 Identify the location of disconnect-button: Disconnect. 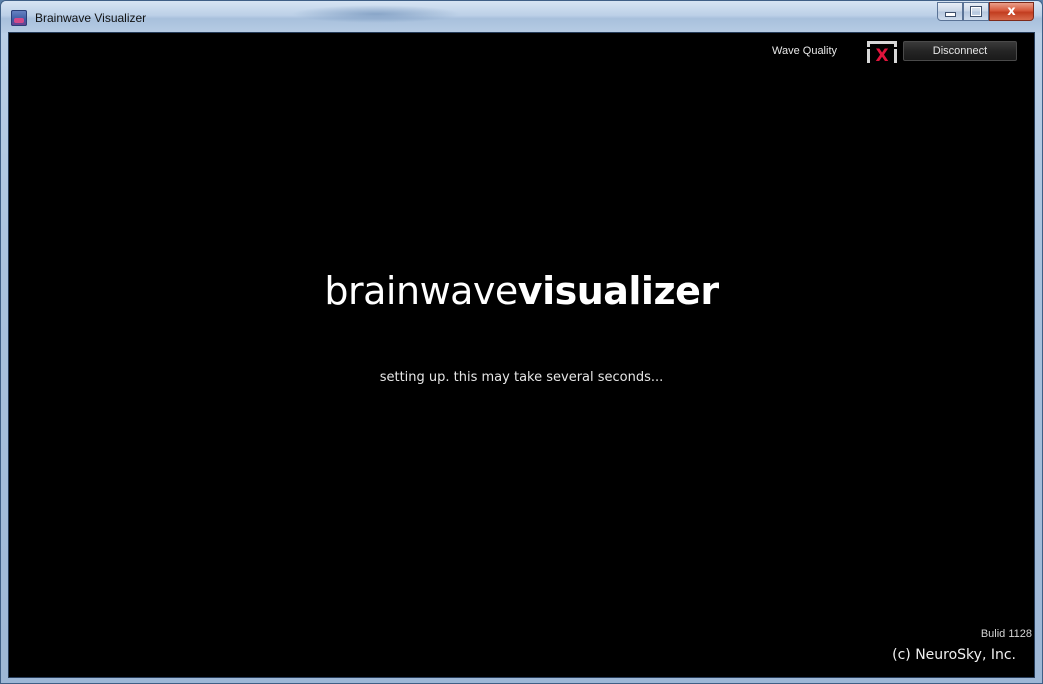
(960, 51).